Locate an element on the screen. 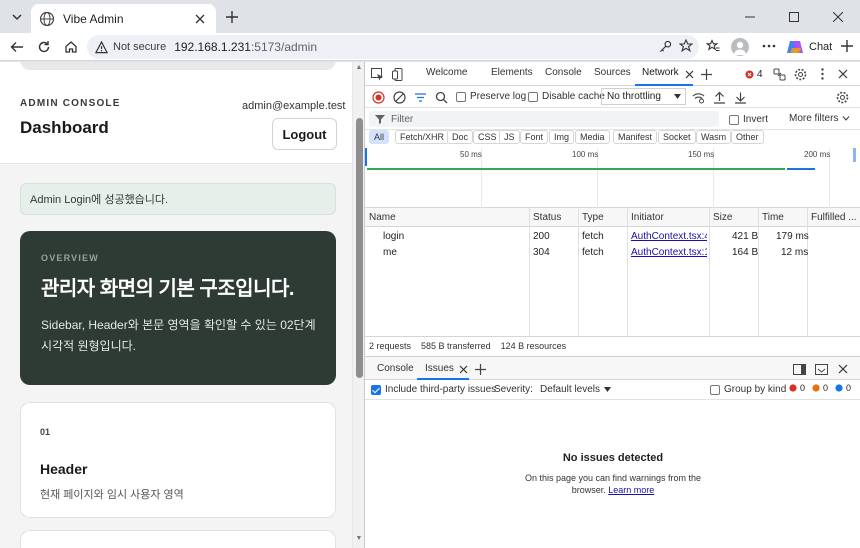 Image resolution: width=860 pixels, height=548 pixels. throttling-select: No throttling is located at coordinates (643, 96).